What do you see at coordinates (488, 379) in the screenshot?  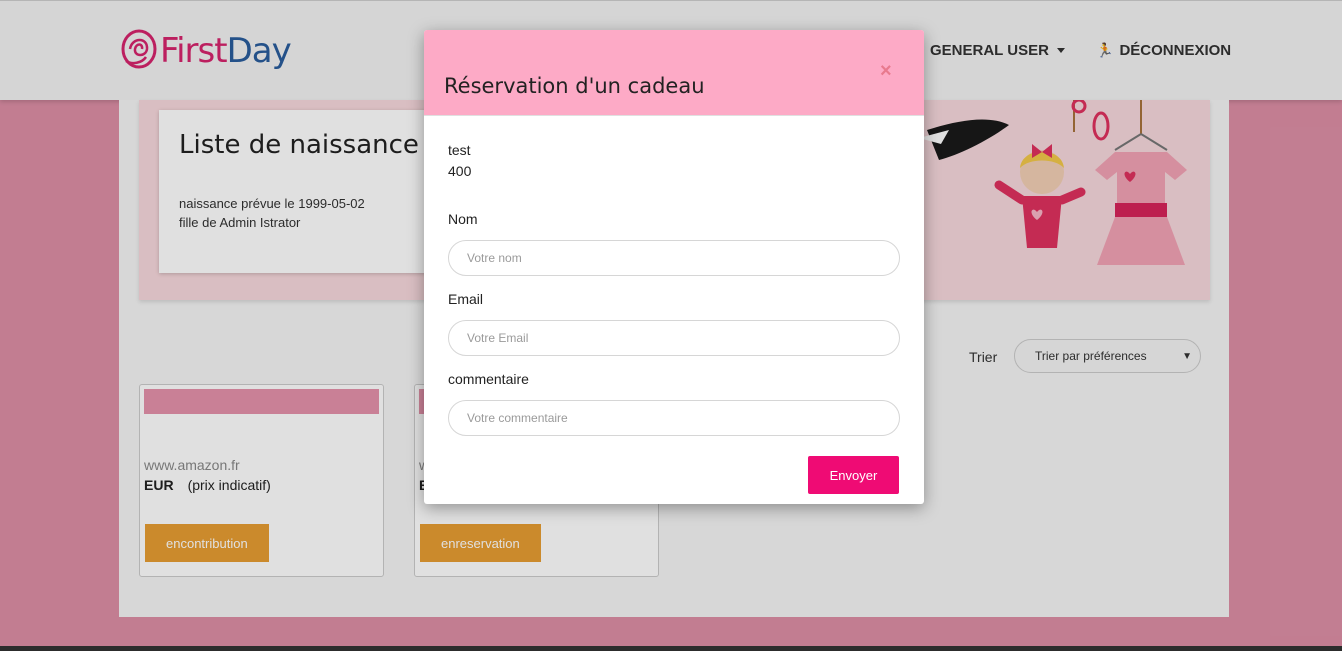 I see `comment-label: commentaire` at bounding box center [488, 379].